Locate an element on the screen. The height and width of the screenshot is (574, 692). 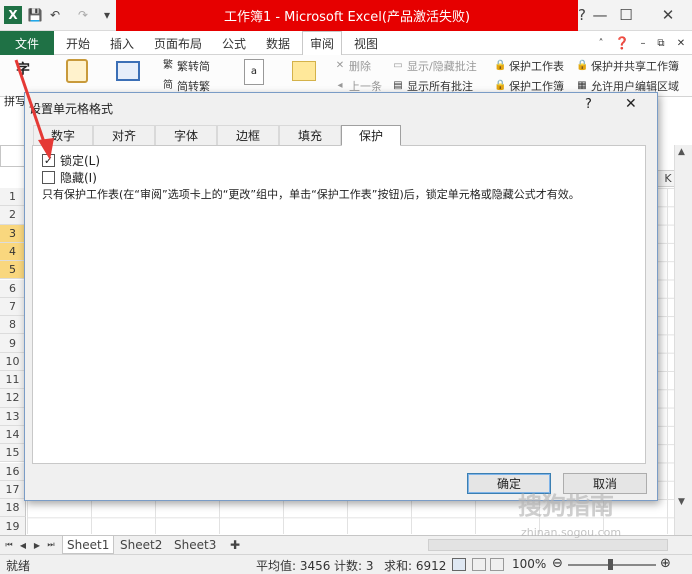
tab-view: 视图 is located at coordinates (366, 43).